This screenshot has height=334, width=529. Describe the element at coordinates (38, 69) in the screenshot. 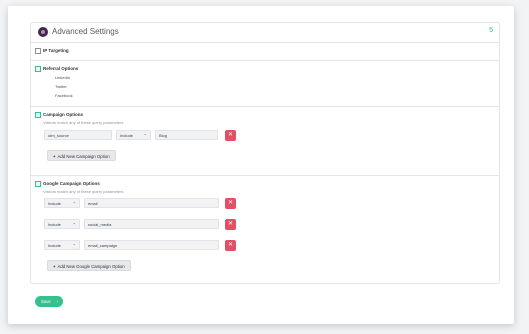

I see `referral-checkbox` at that location.